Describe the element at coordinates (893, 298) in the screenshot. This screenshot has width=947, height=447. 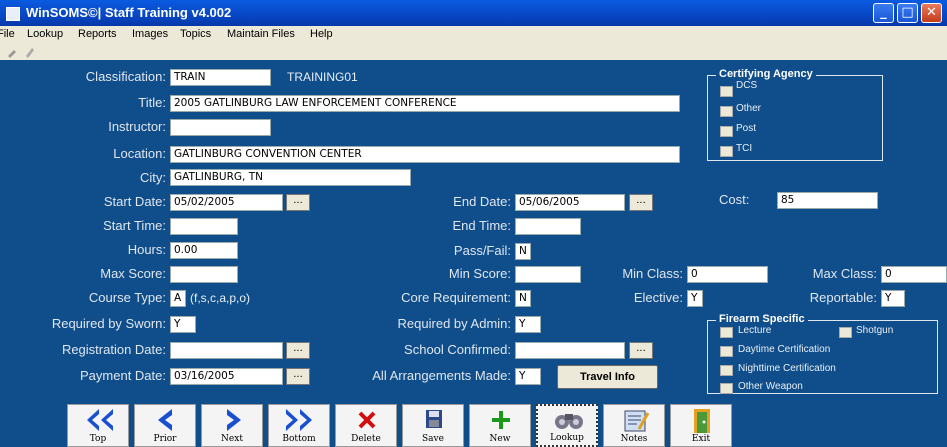
I see `reportable-input: Y` at that location.